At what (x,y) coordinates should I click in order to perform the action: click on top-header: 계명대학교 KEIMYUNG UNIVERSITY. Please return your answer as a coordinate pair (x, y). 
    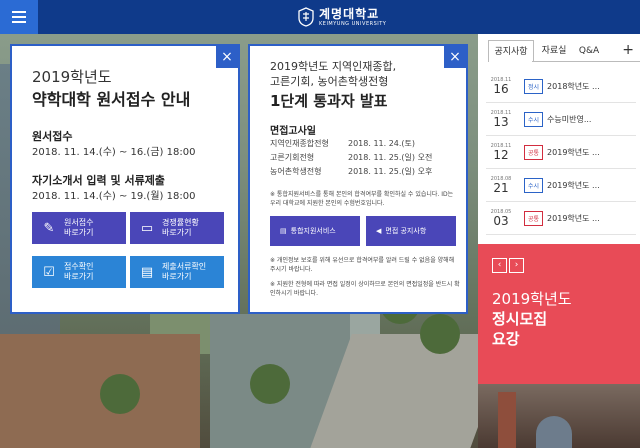
    Looking at the image, I should click on (320, 17).